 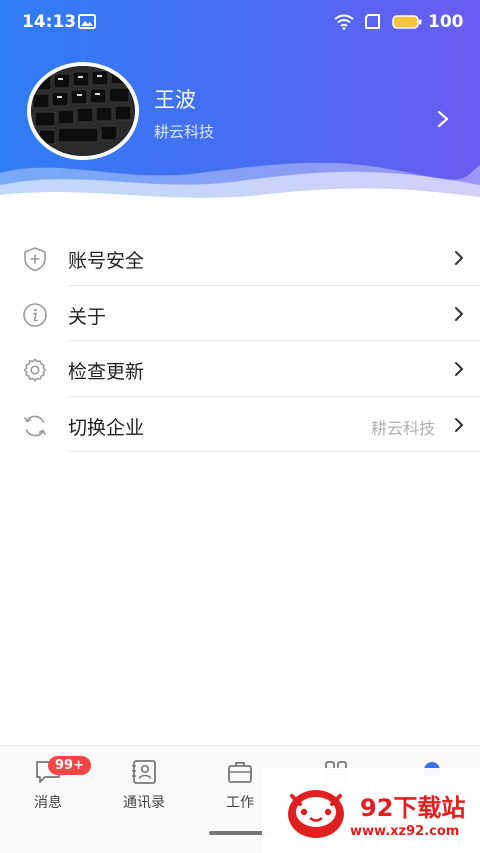 I want to click on status-time: 14:13, so click(x=49, y=22).